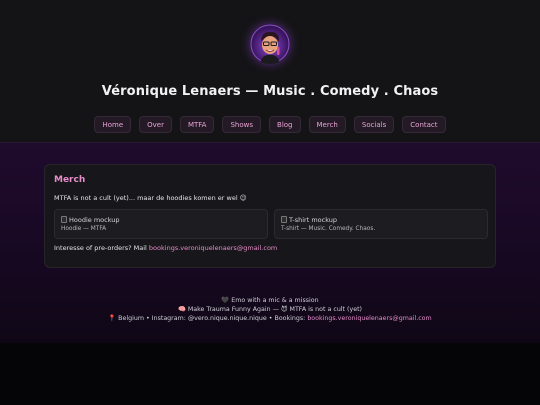 The height and width of the screenshot is (405, 540). Describe the element at coordinates (70, 180) in the screenshot. I see `merch-title: Merch` at that location.